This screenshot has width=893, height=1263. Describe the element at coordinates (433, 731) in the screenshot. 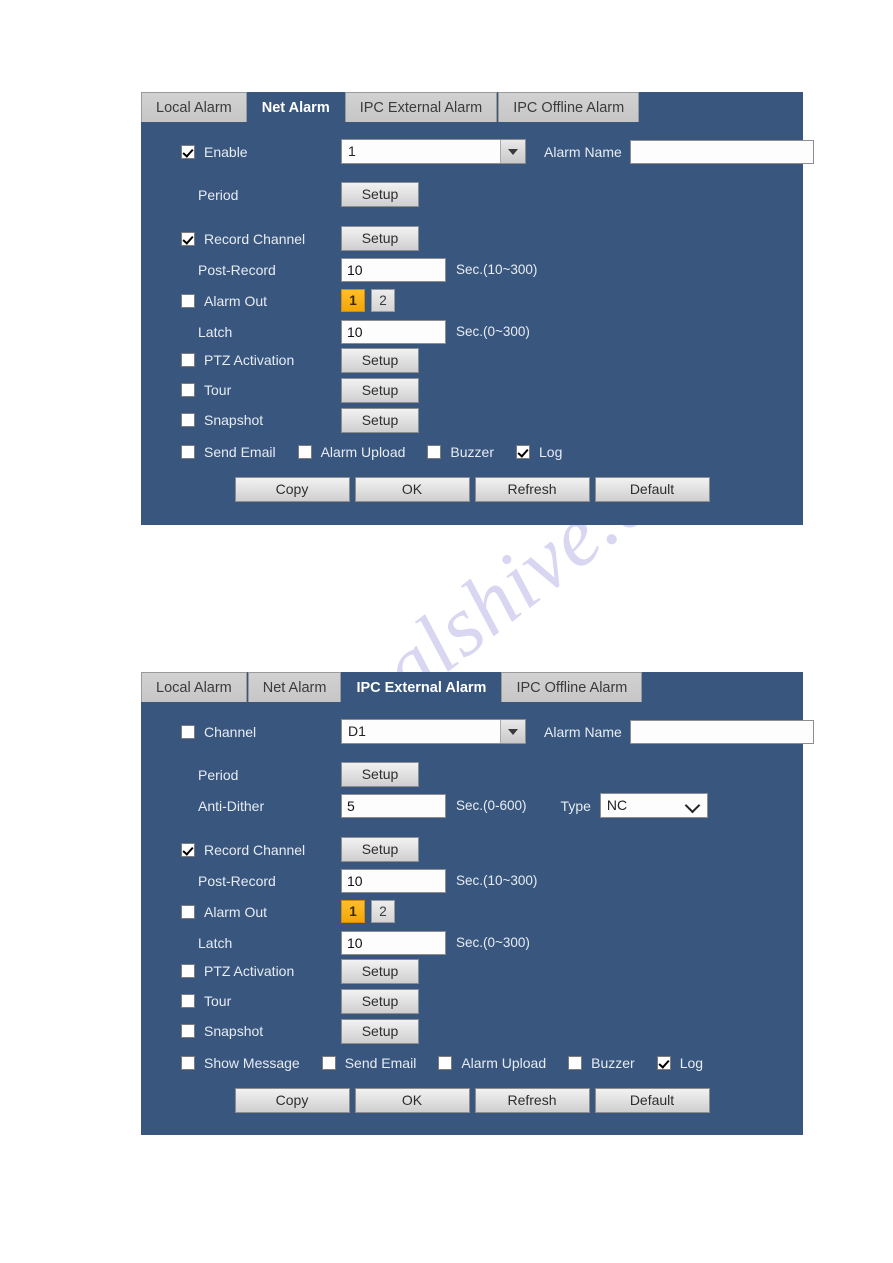

I see `channel-select: D1` at that location.